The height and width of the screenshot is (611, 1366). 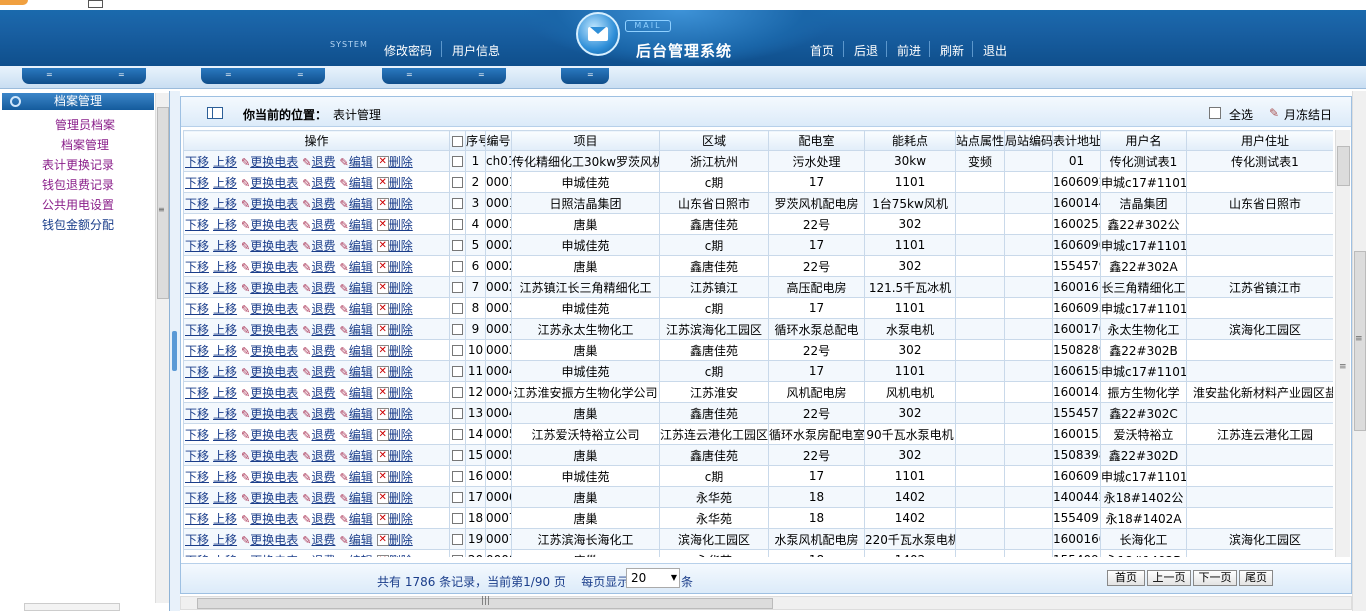 I want to click on next-page-button: 下一页, so click(x=1215, y=578).